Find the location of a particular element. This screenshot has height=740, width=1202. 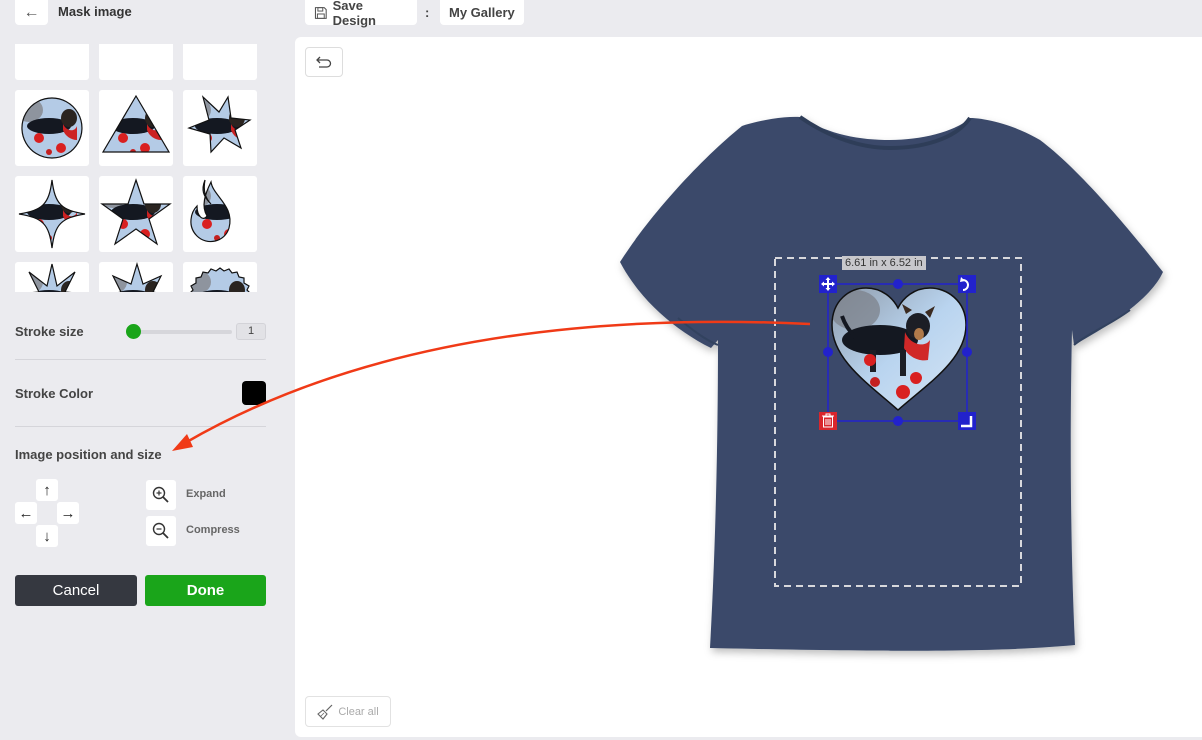

triangle-mask-icon is located at coordinates (136, 123).